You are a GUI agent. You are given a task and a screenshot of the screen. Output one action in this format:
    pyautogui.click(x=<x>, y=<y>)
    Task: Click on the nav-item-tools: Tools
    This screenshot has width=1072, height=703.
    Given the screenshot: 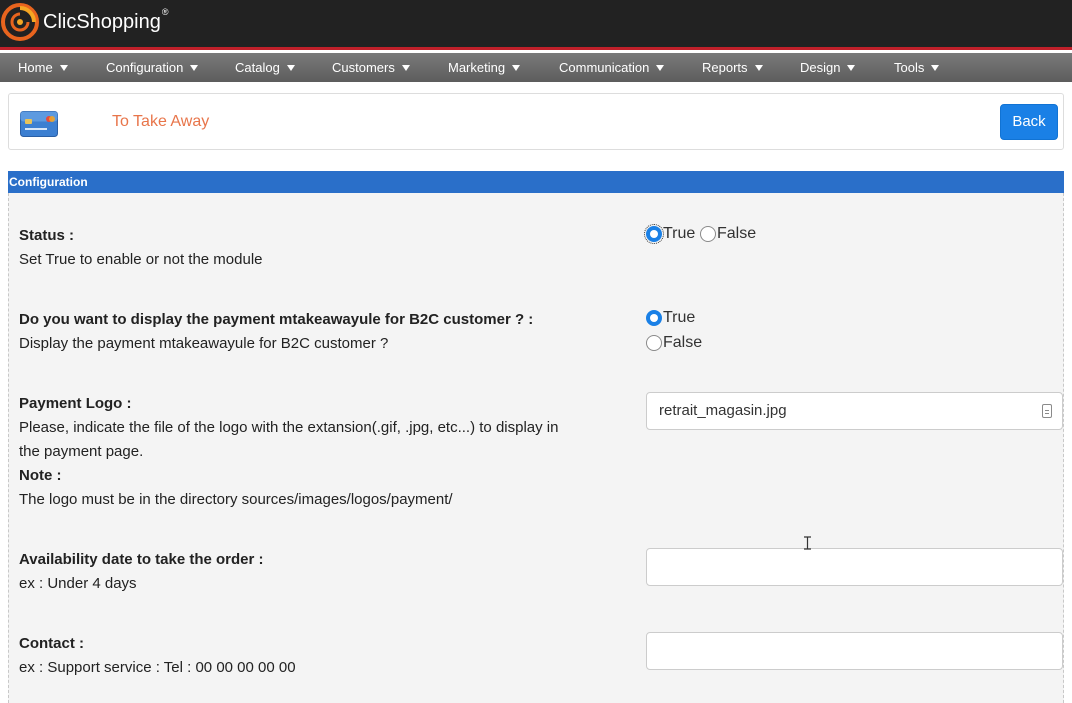 What is the action you would take?
    pyautogui.click(x=917, y=67)
    